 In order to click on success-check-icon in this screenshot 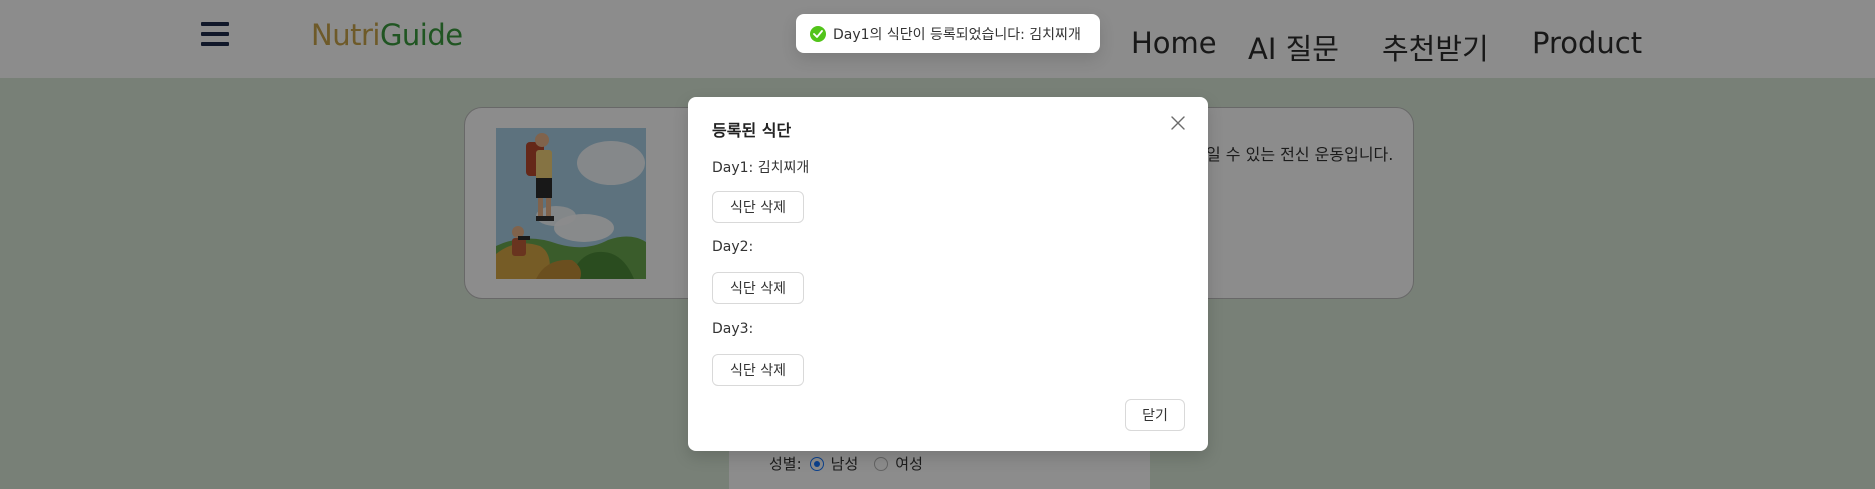, I will do `click(818, 34)`.